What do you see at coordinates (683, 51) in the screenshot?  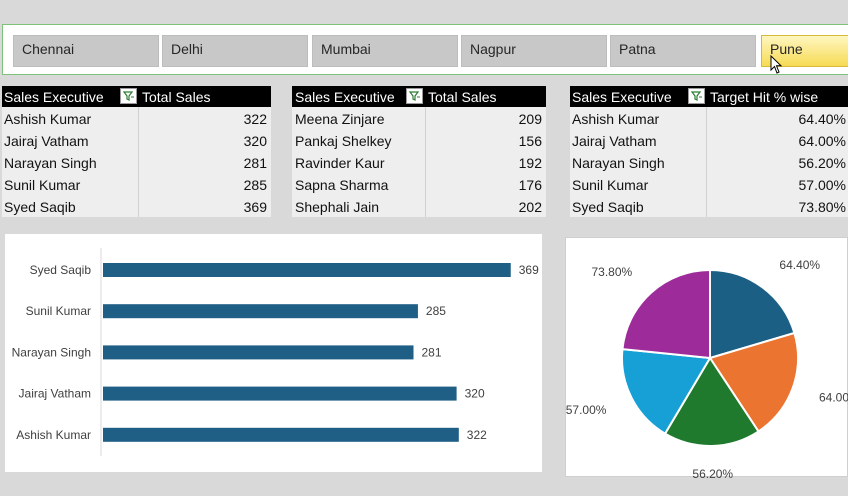 I see `slicer-item-patna: Patna` at bounding box center [683, 51].